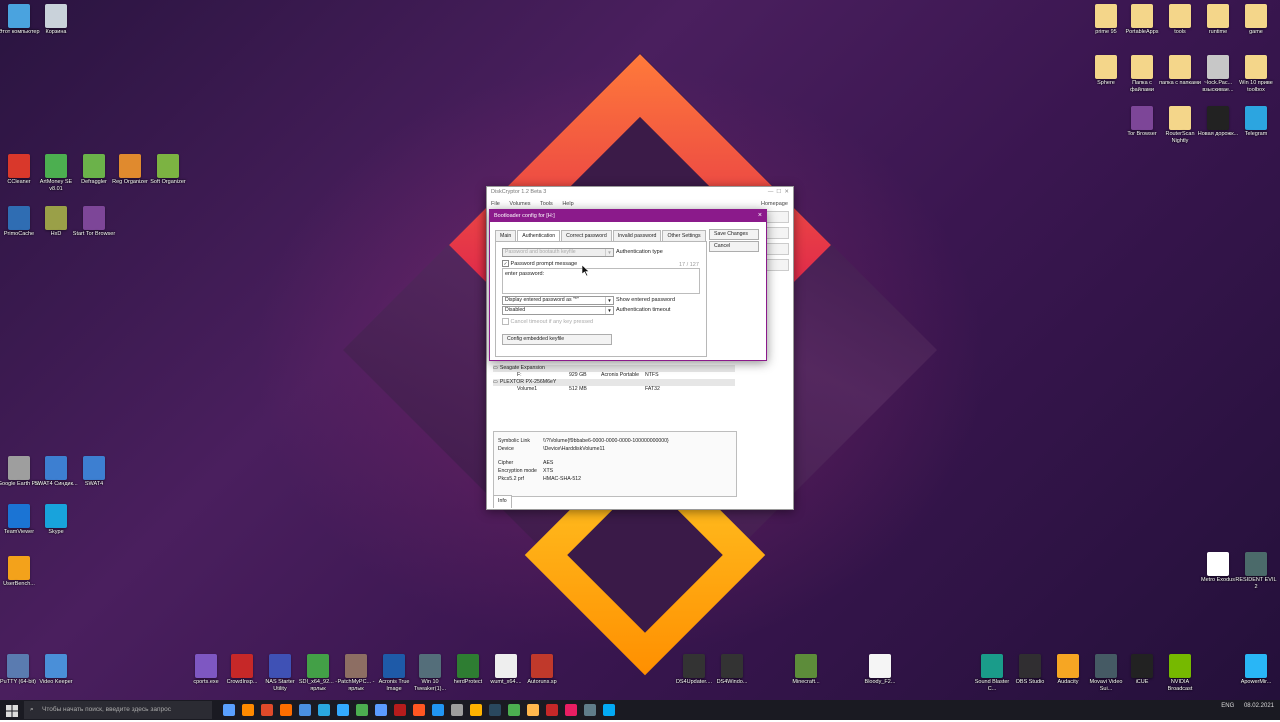 The width and height of the screenshot is (1280, 722). I want to click on menu-bar: File Volumes Tools Help, so click(536, 204).